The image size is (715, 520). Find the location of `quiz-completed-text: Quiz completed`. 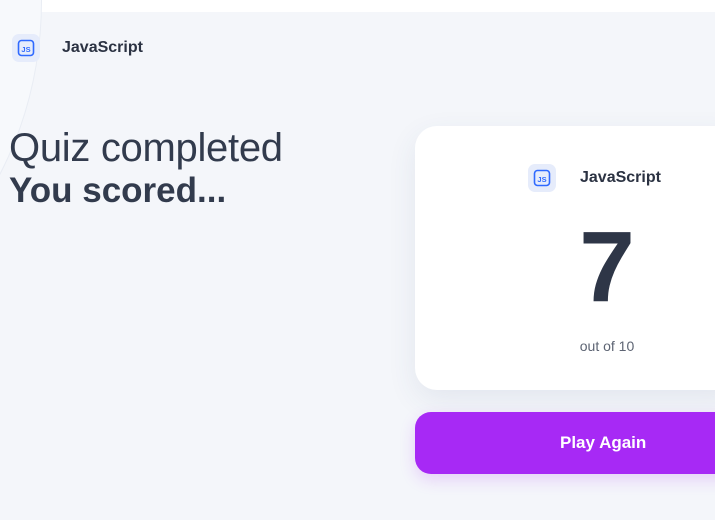

quiz-completed-text: Quiz completed is located at coordinates (146, 148).